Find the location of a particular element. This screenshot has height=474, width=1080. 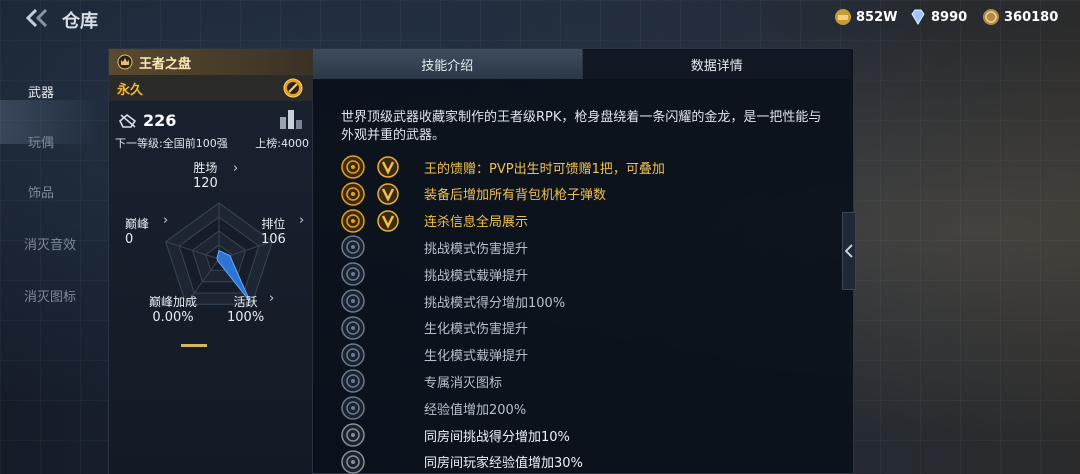

nav-item-kill-sounds: 消灭音效 is located at coordinates (54, 243).